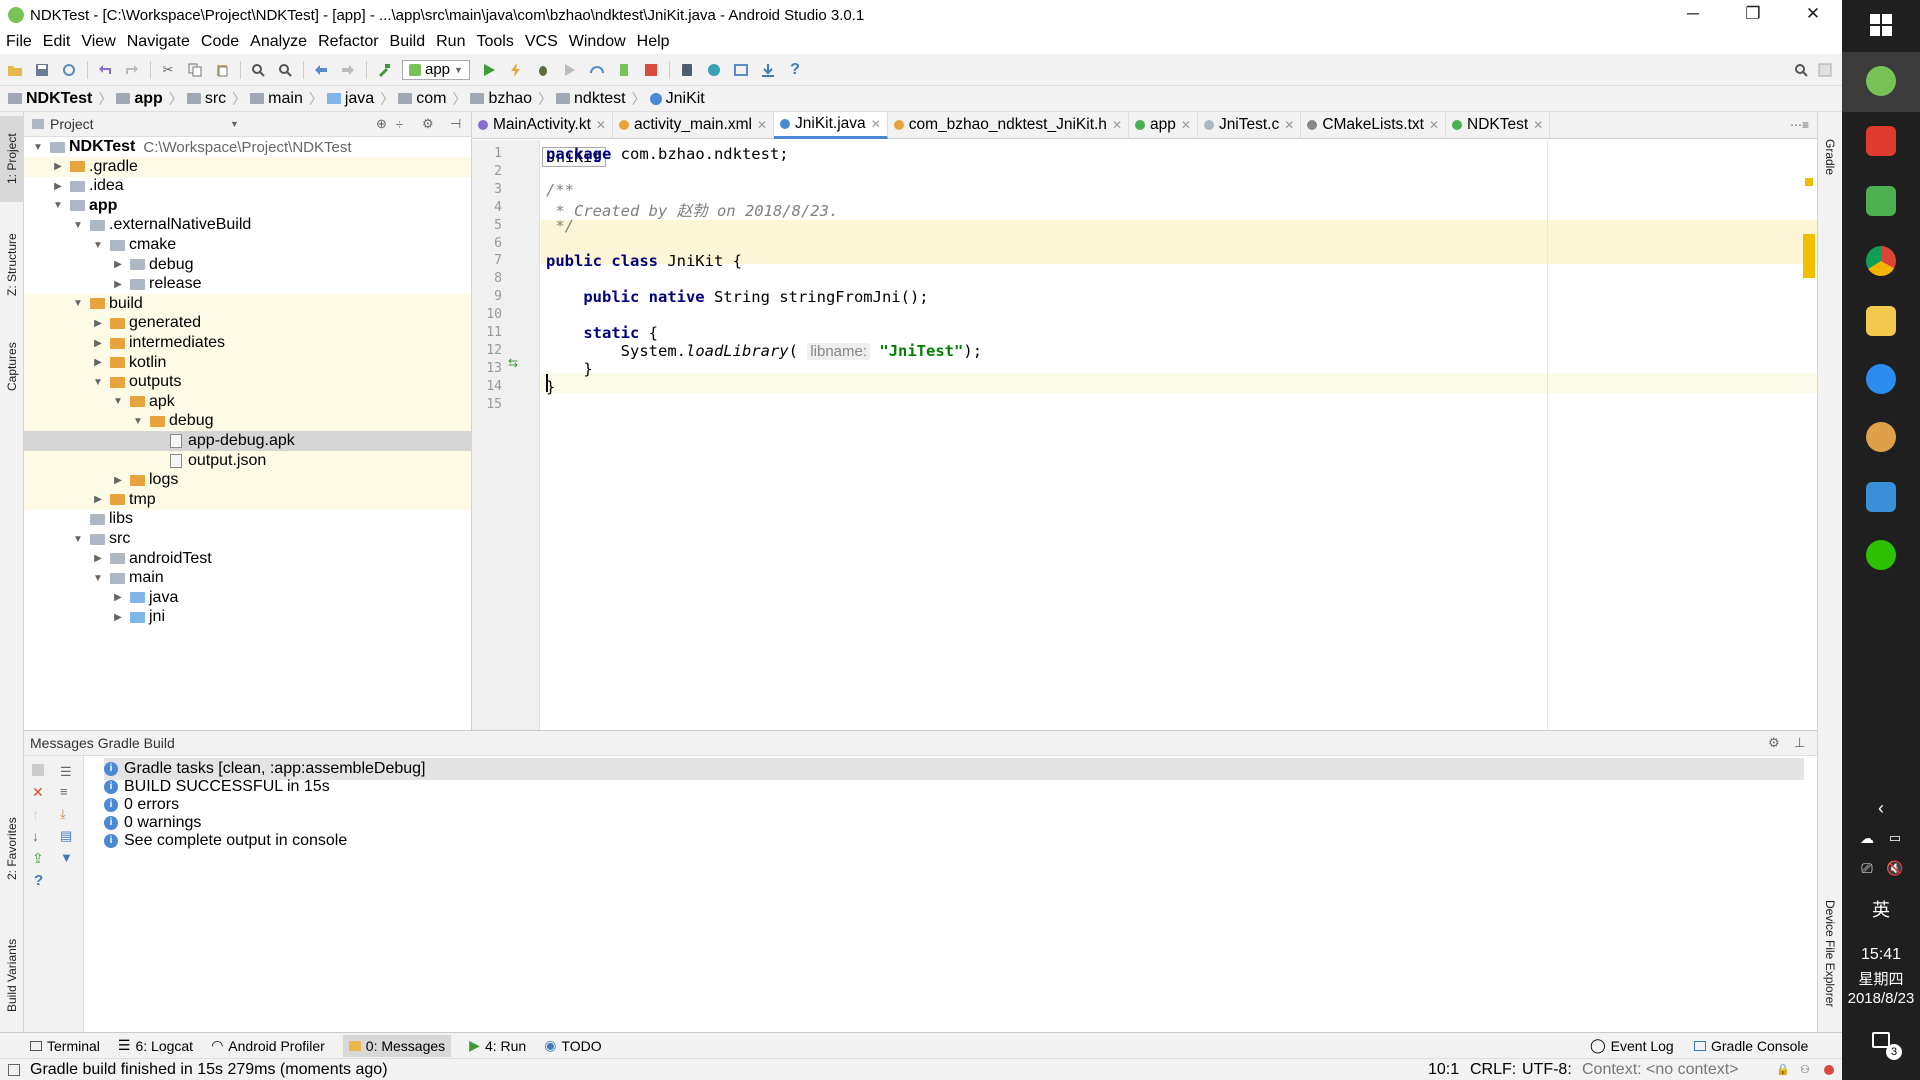 The image size is (1920, 1080). I want to click on close-icon: ✕, so click(38, 792).